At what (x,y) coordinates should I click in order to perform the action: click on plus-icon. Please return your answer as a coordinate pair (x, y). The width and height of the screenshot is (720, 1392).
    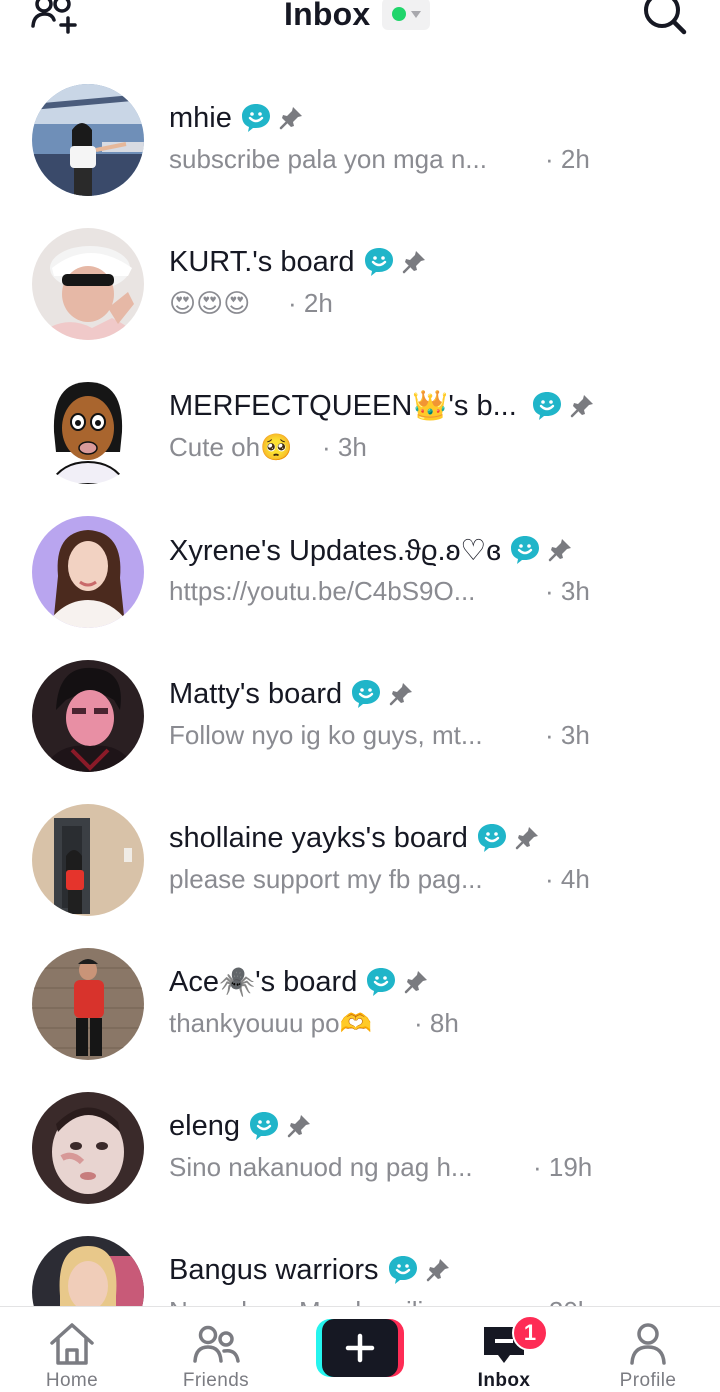
    Looking at the image, I should click on (360, 1348).